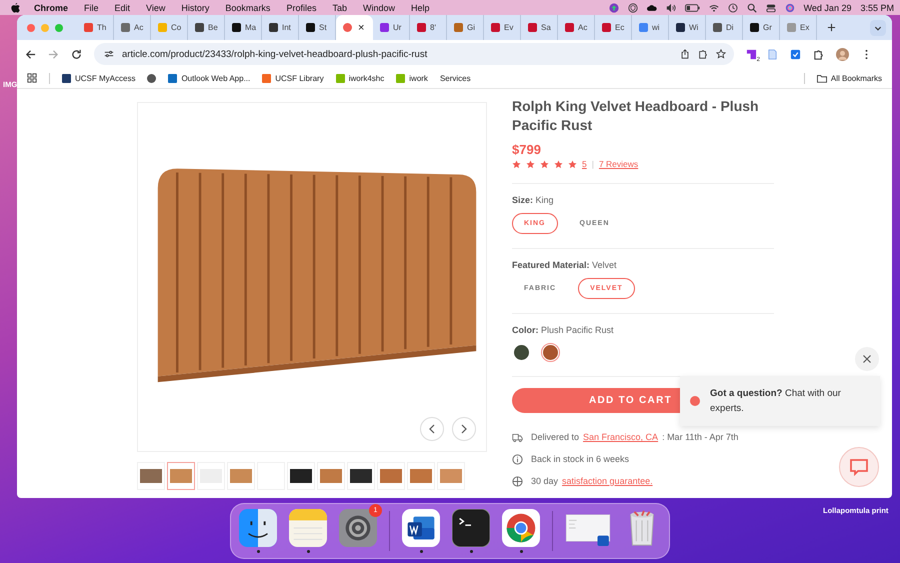 Image resolution: width=900 pixels, height=563 pixels. Describe the element at coordinates (527, 149) in the screenshot. I see `product-price: $799` at that location.